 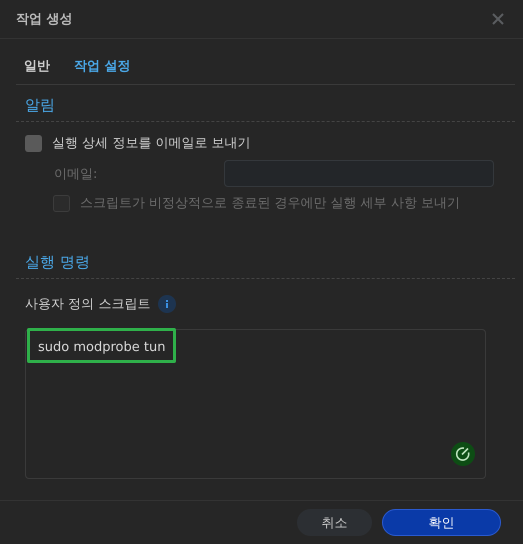 What do you see at coordinates (37, 66) in the screenshot?
I see `tab: 일반` at bounding box center [37, 66].